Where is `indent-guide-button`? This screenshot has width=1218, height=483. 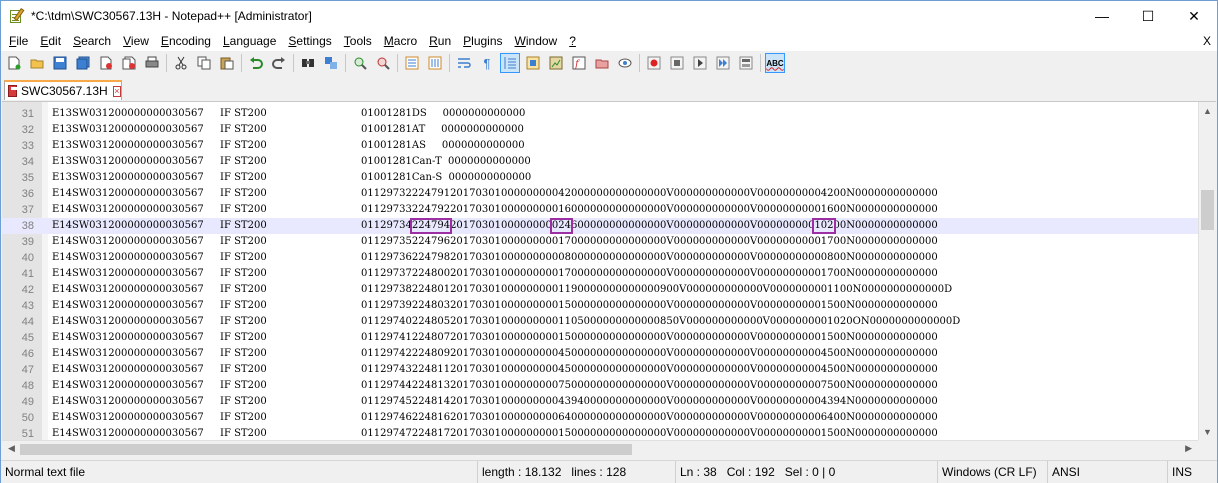 indent-guide-button is located at coordinates (510, 63).